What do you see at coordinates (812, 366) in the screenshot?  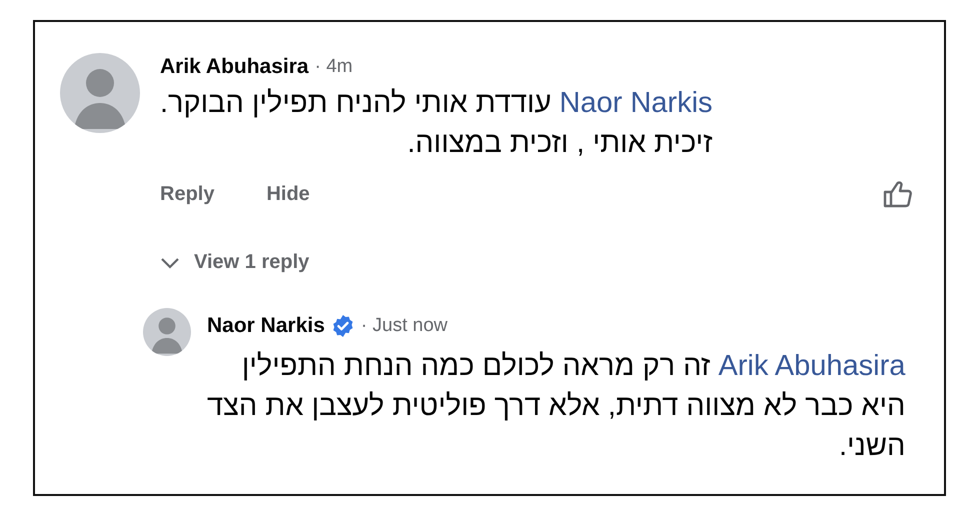 I see `mention-link: Arik Abuhasira` at bounding box center [812, 366].